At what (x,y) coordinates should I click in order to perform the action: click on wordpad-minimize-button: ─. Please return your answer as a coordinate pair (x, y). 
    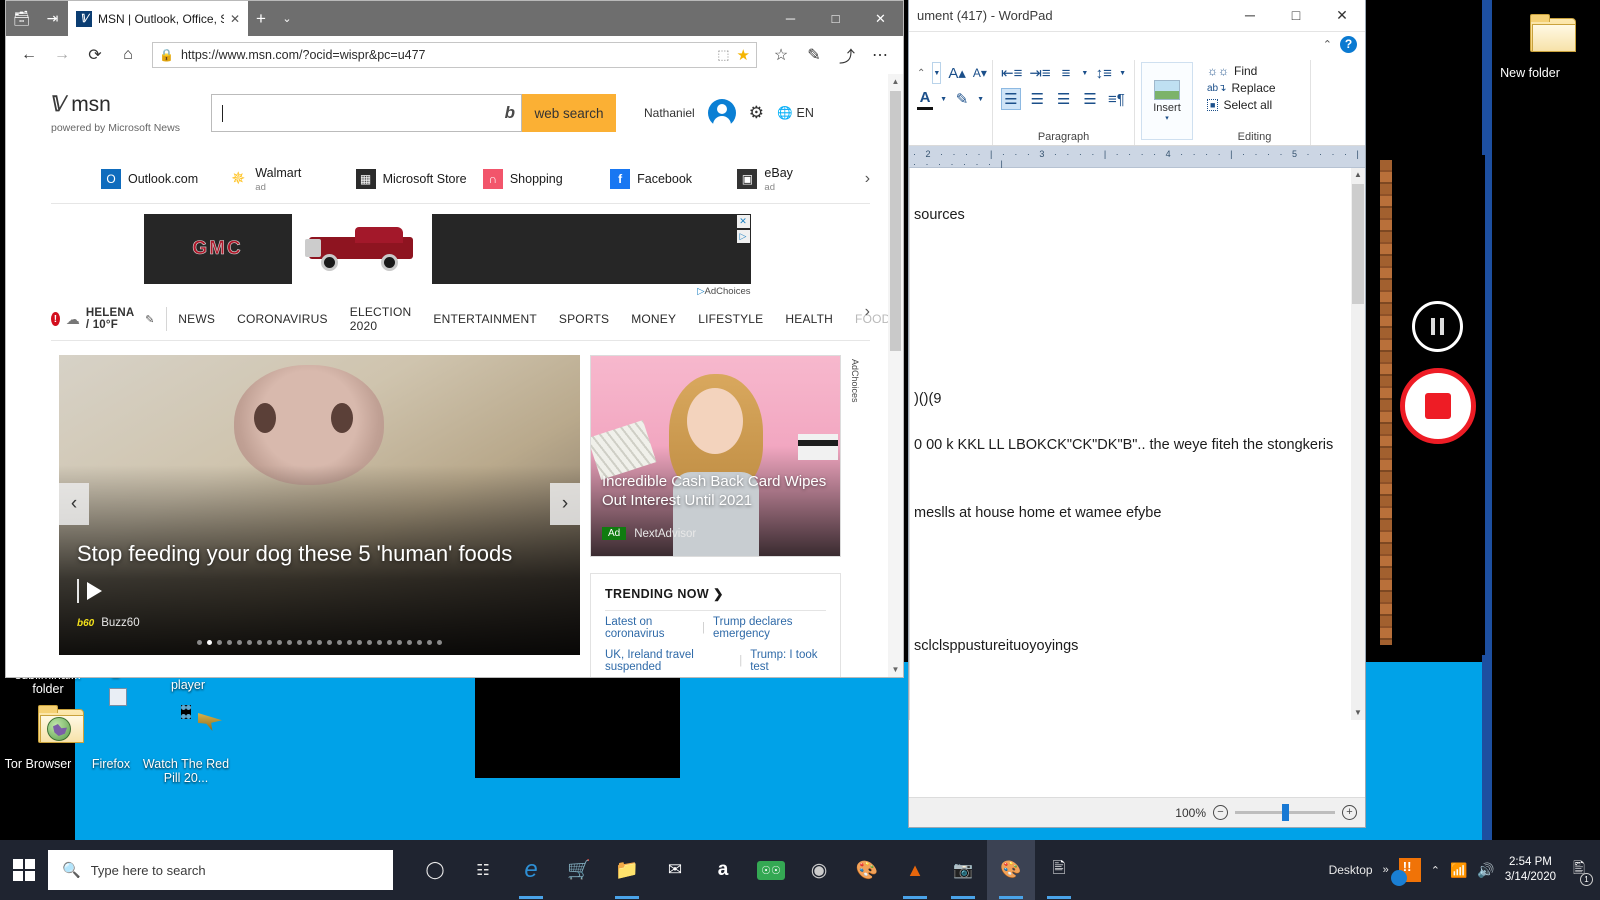
    Looking at the image, I should click on (1250, 15).